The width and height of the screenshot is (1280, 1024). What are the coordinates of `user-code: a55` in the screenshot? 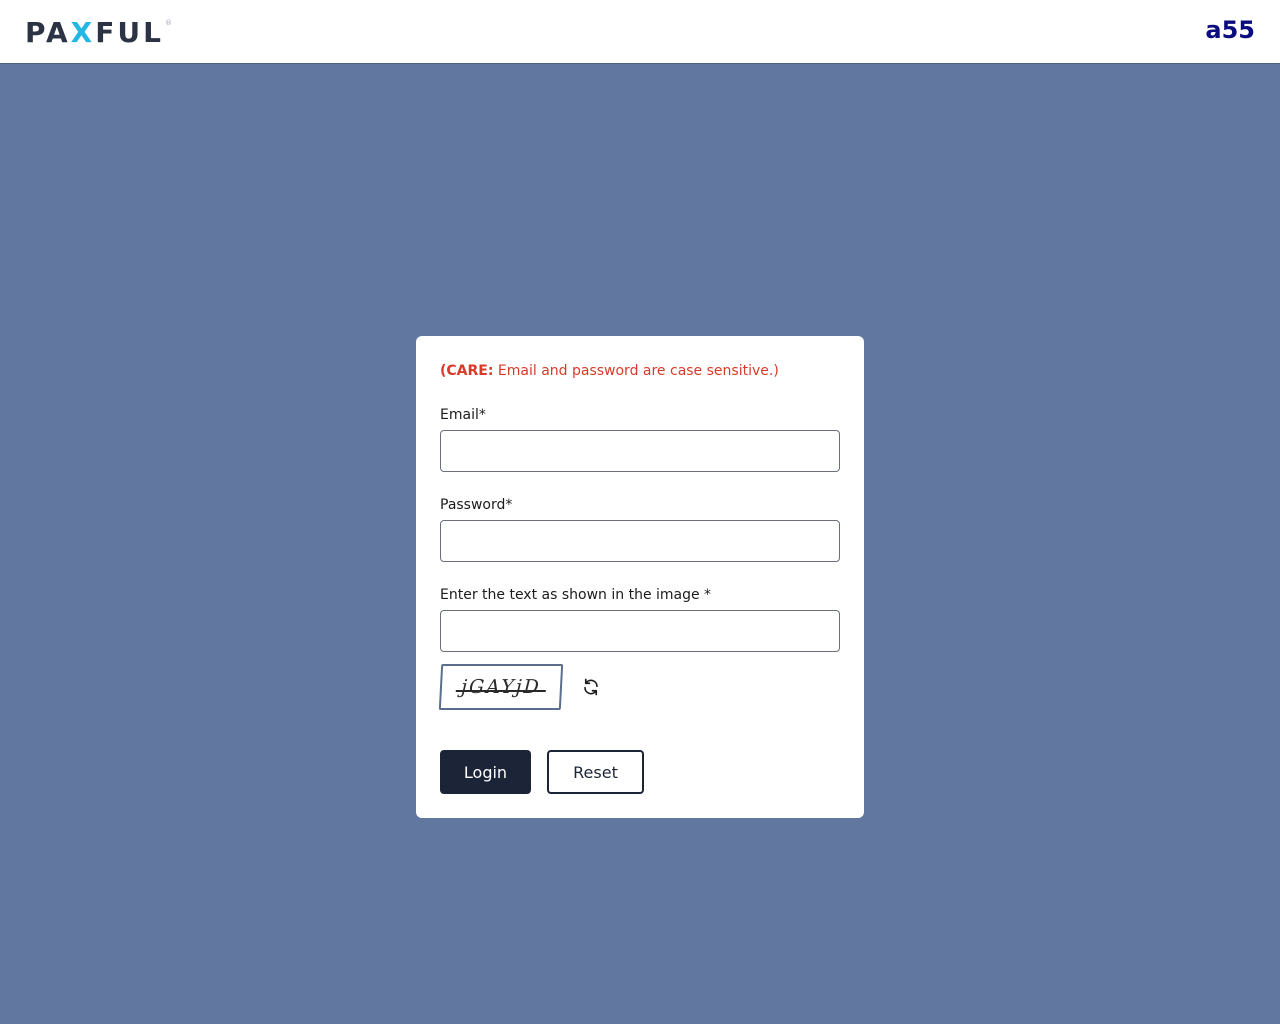 It's located at (1230, 30).